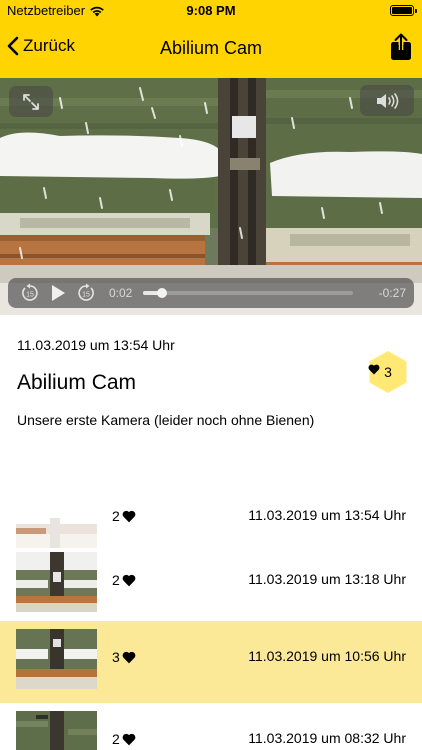 This screenshot has width=422, height=750. What do you see at coordinates (211, 585) in the screenshot?
I see `list-item: 2 11.03.2019 um 13:18 Uhr` at bounding box center [211, 585].